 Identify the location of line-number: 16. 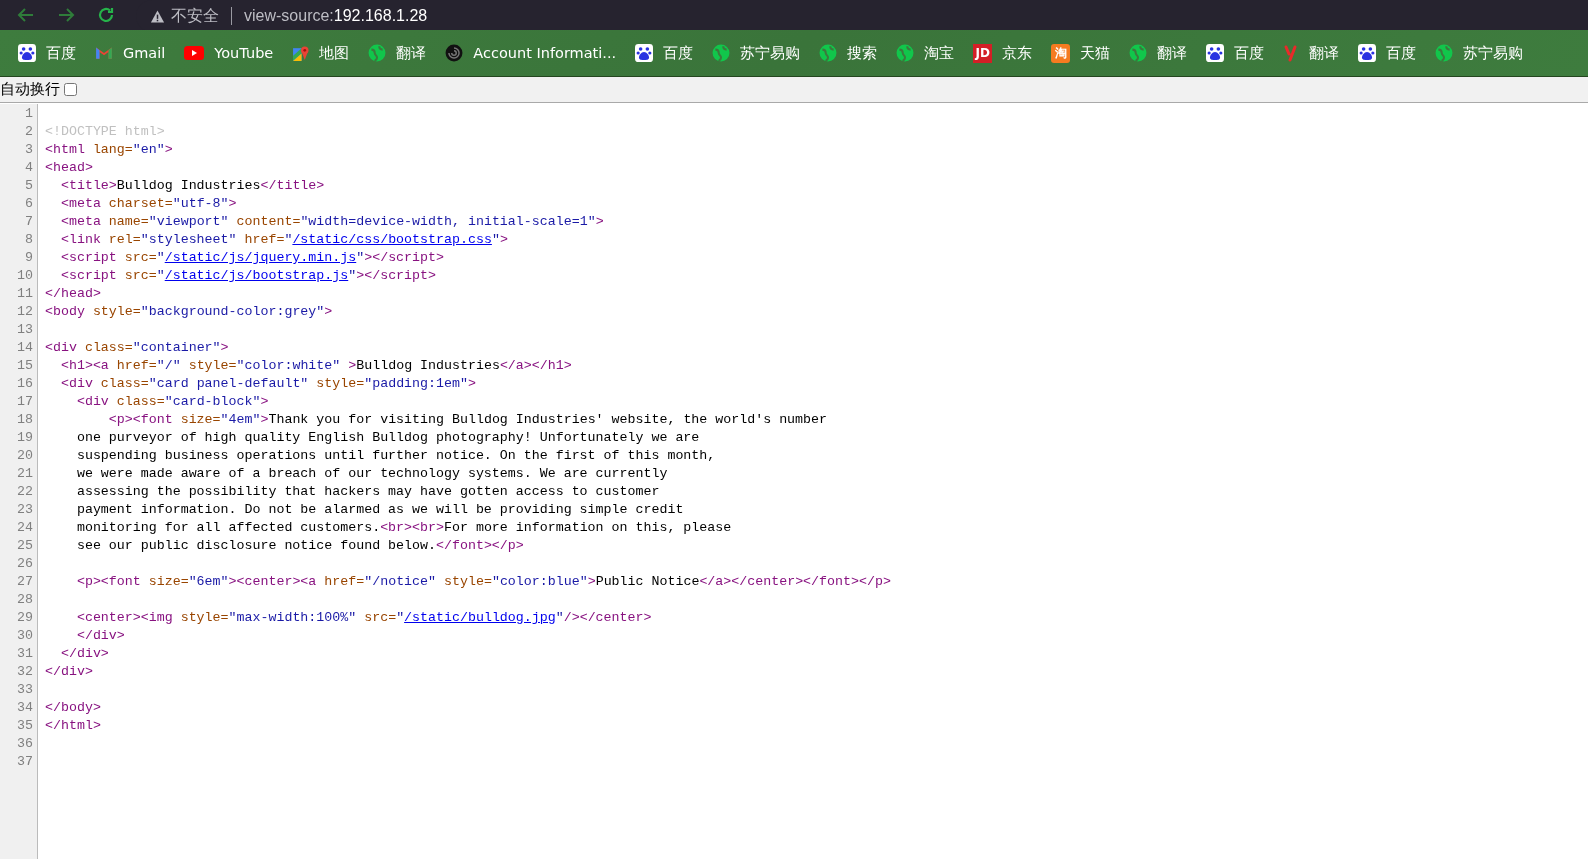
(25, 384).